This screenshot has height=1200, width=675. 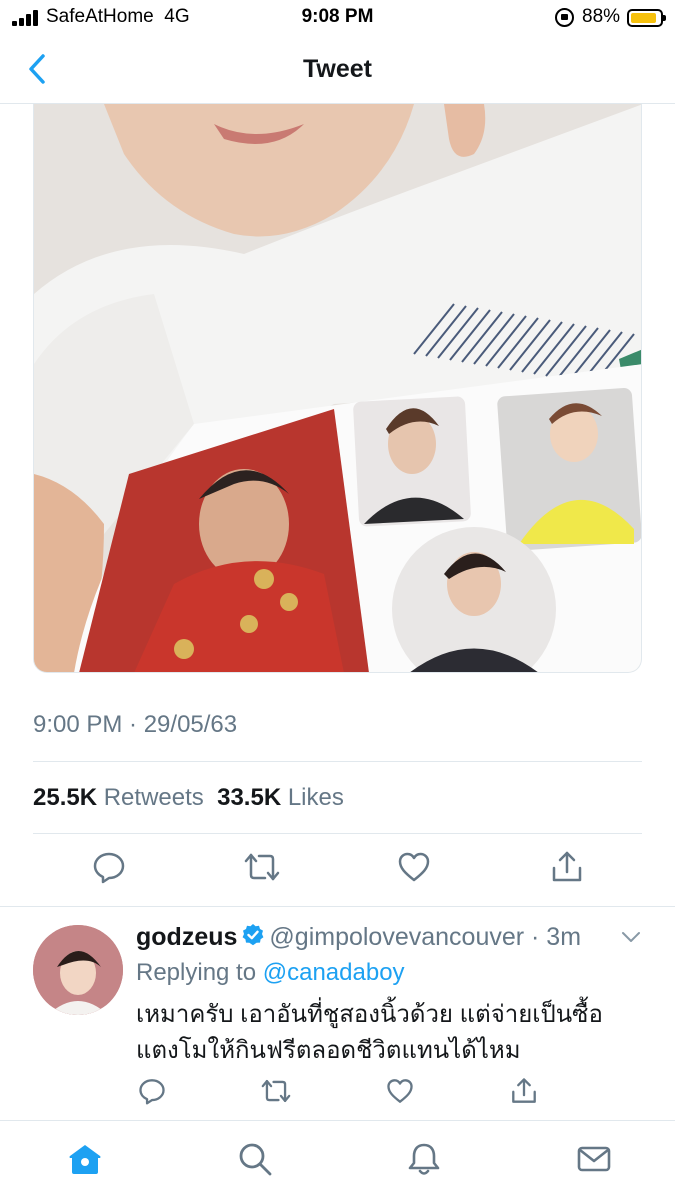 I want to click on messages-icon, so click(x=594, y=1159).